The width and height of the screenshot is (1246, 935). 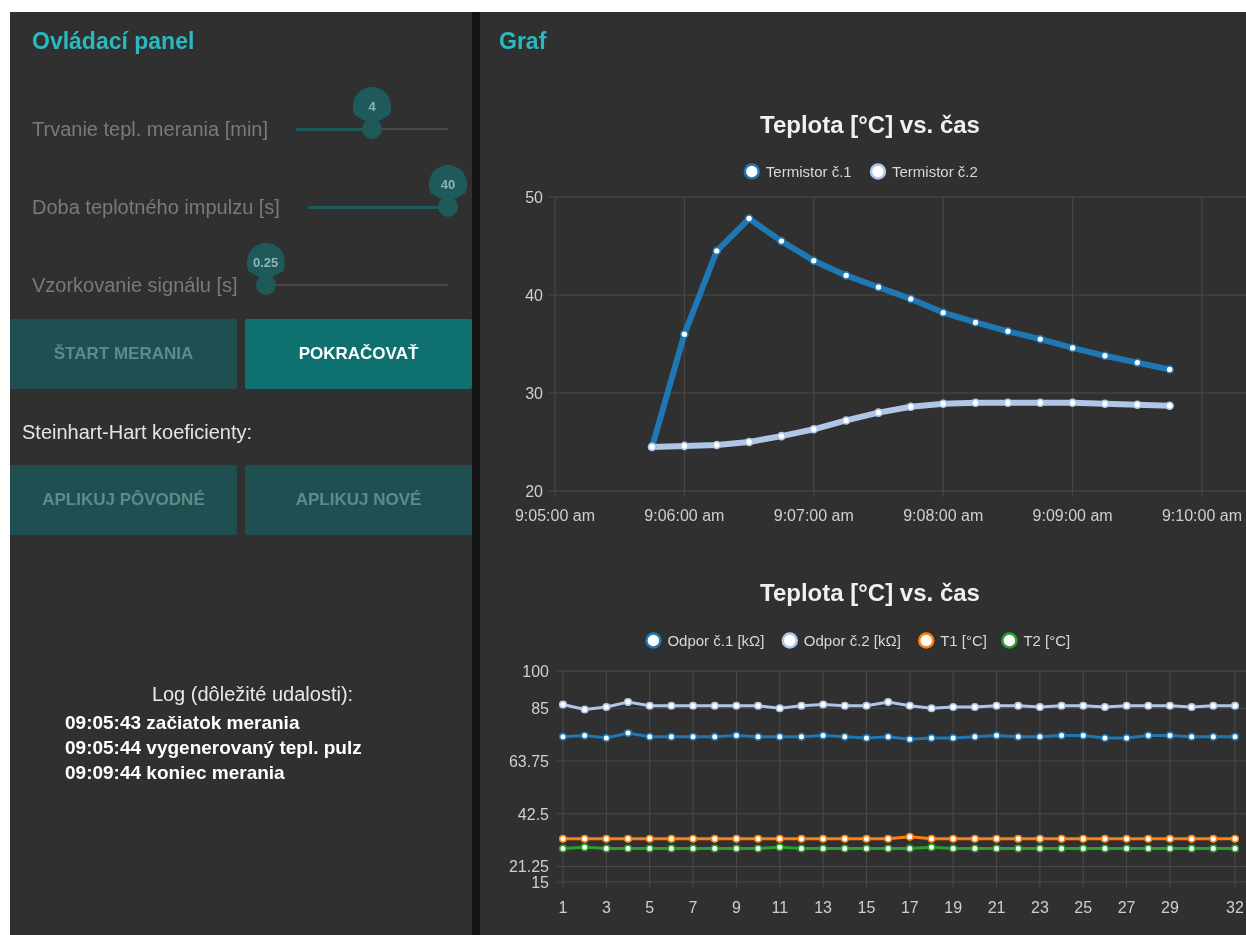 What do you see at coordinates (909, 907) in the screenshot?
I see `x-tick-label: 17` at bounding box center [909, 907].